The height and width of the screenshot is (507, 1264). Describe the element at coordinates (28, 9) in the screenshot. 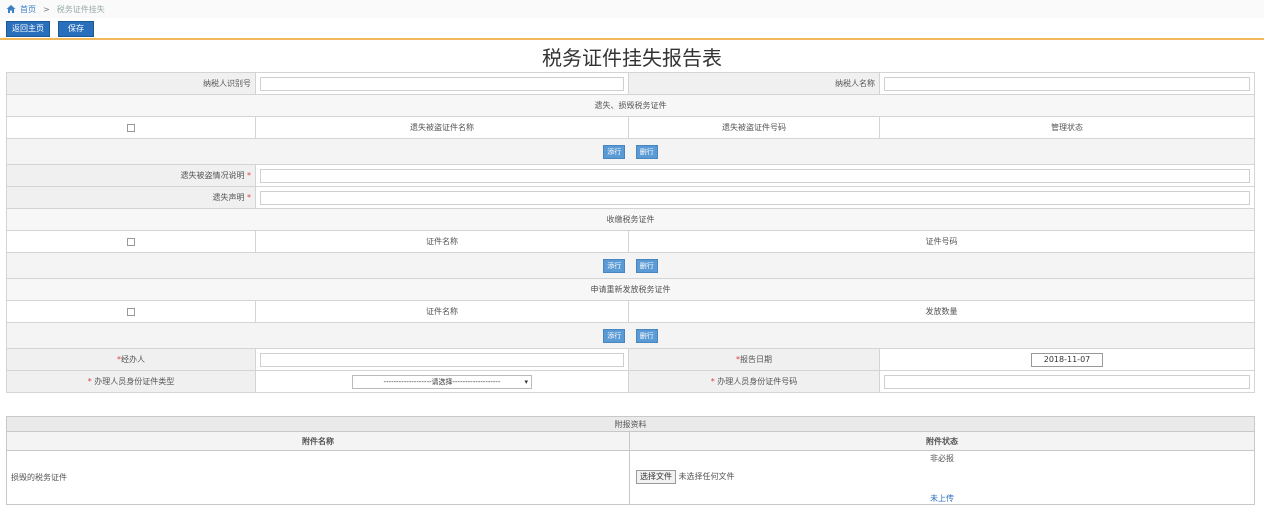

I see `breadcrumb-home: 首页` at that location.